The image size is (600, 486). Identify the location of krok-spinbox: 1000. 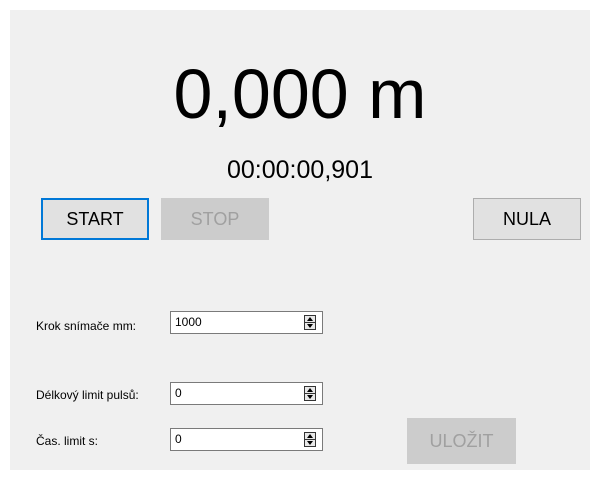
(246, 322).